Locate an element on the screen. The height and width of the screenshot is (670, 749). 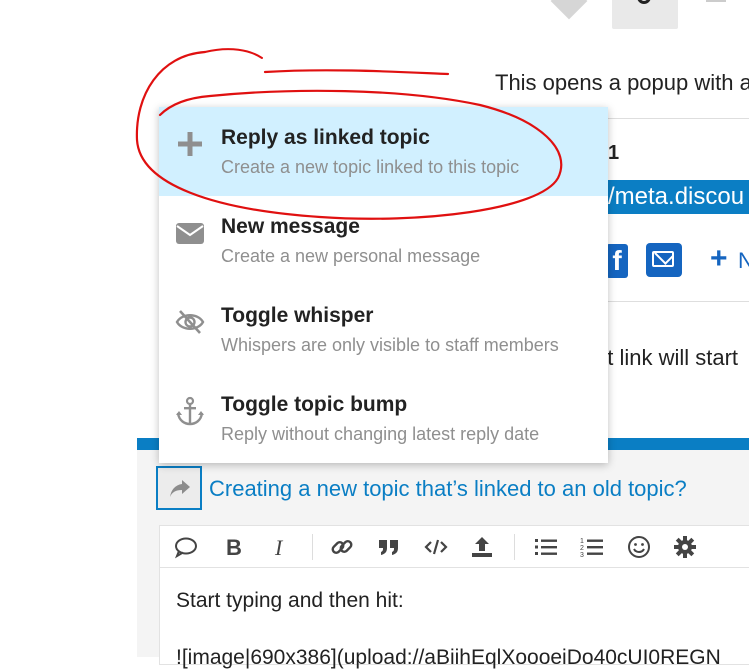
editor-text-line: Start typing and then hit: is located at coordinates (290, 601).